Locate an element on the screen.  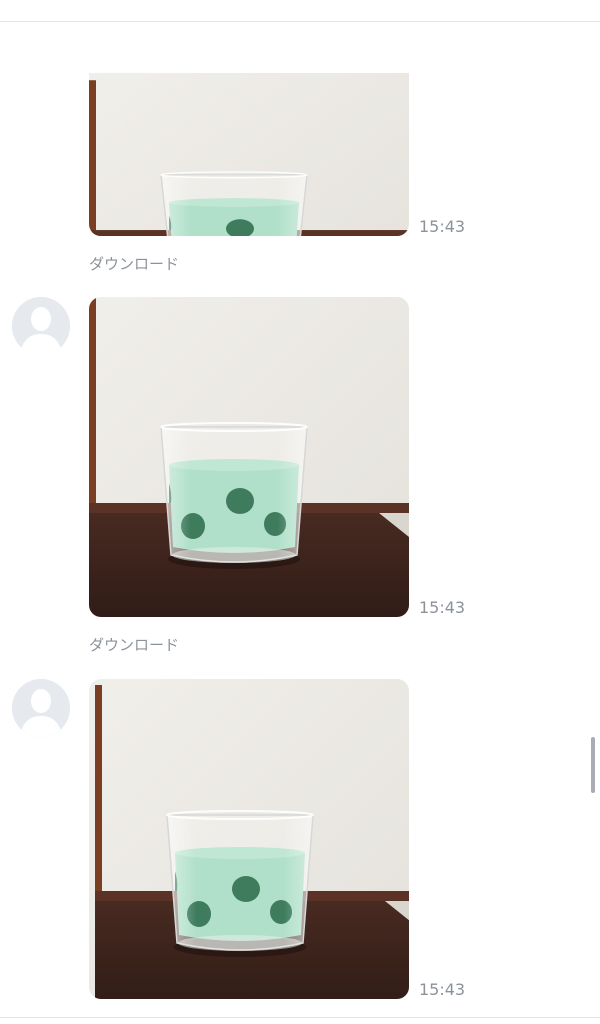
bottom-divider is located at coordinates (300, 1017).